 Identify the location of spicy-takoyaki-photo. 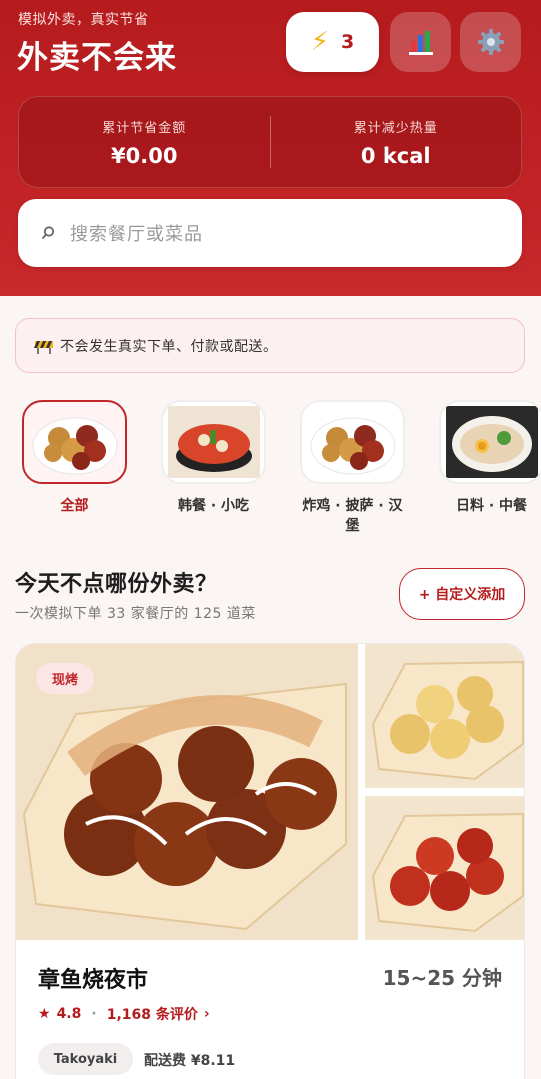
(444, 868).